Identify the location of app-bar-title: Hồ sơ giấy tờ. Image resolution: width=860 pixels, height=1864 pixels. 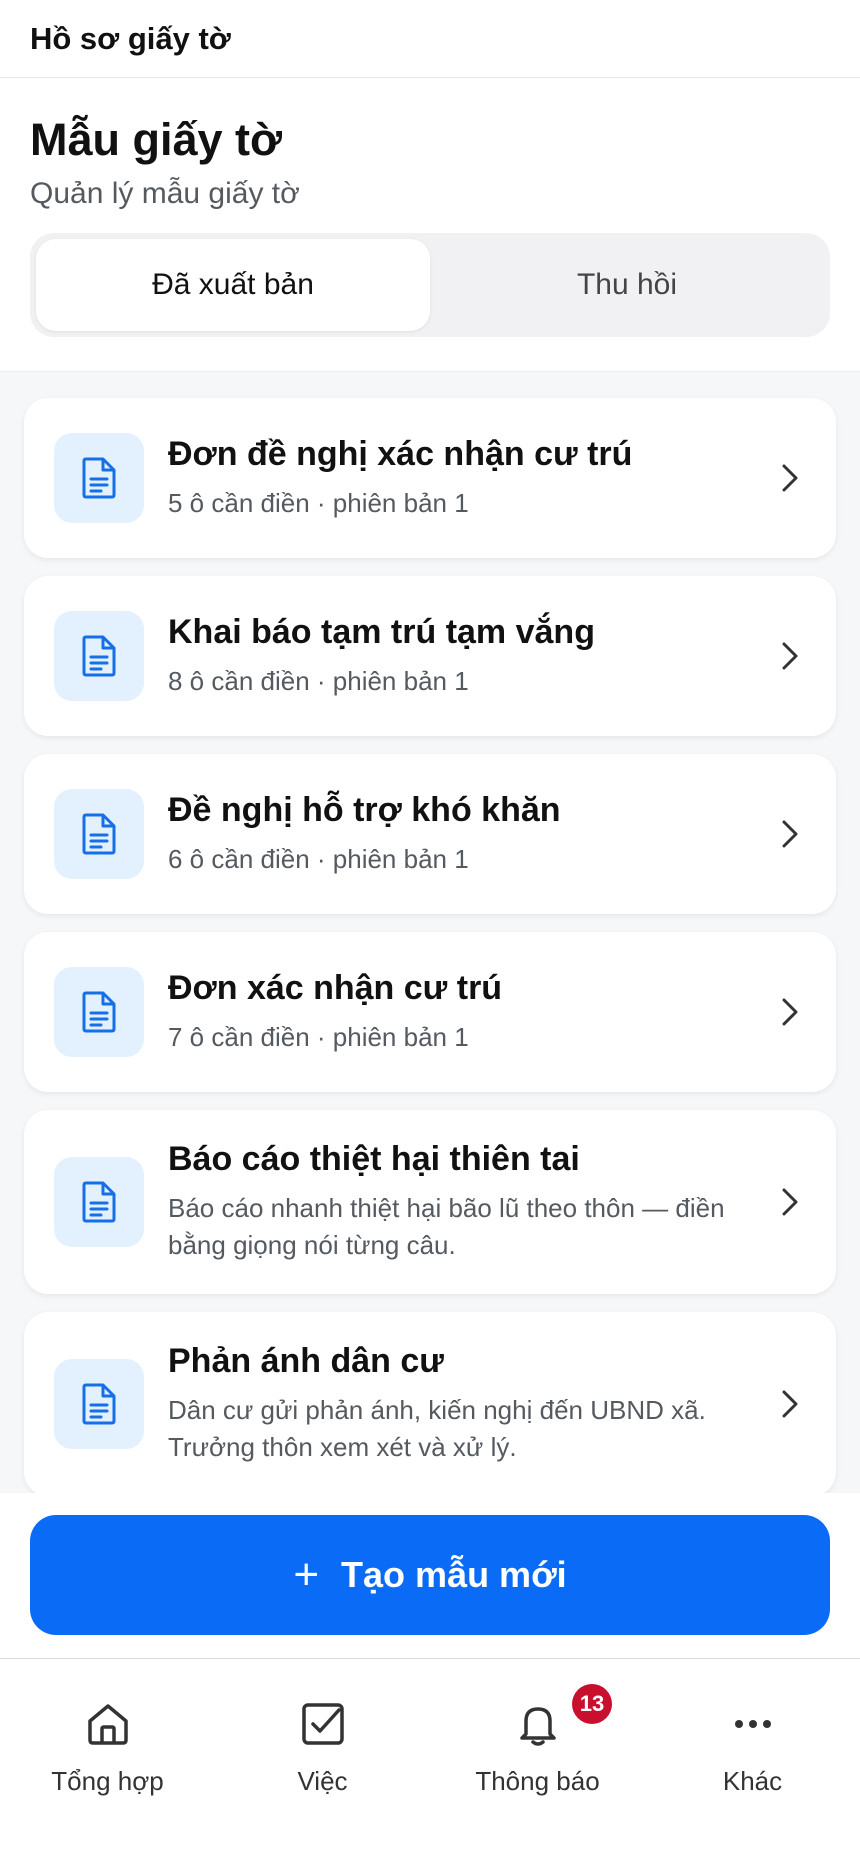
(130, 38).